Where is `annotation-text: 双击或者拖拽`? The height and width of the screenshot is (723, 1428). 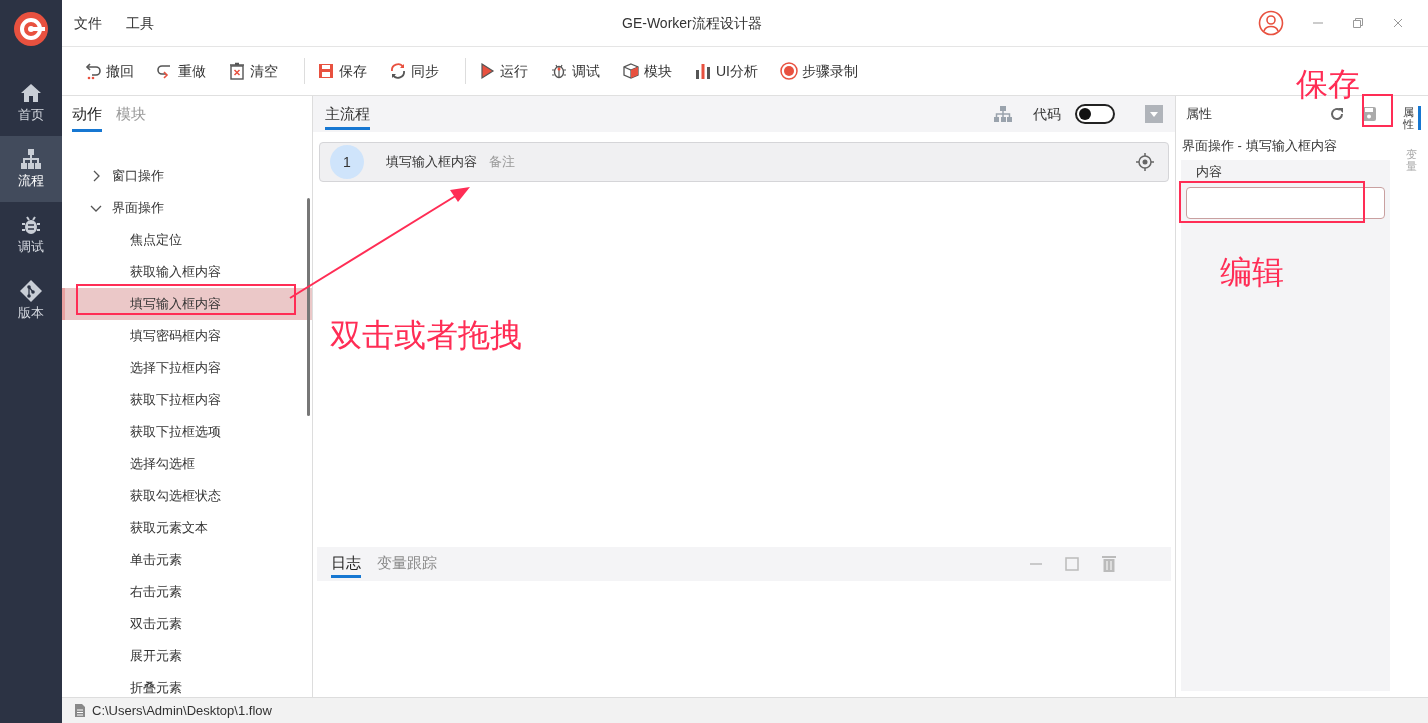 annotation-text: 双击或者拖拽 is located at coordinates (426, 335).